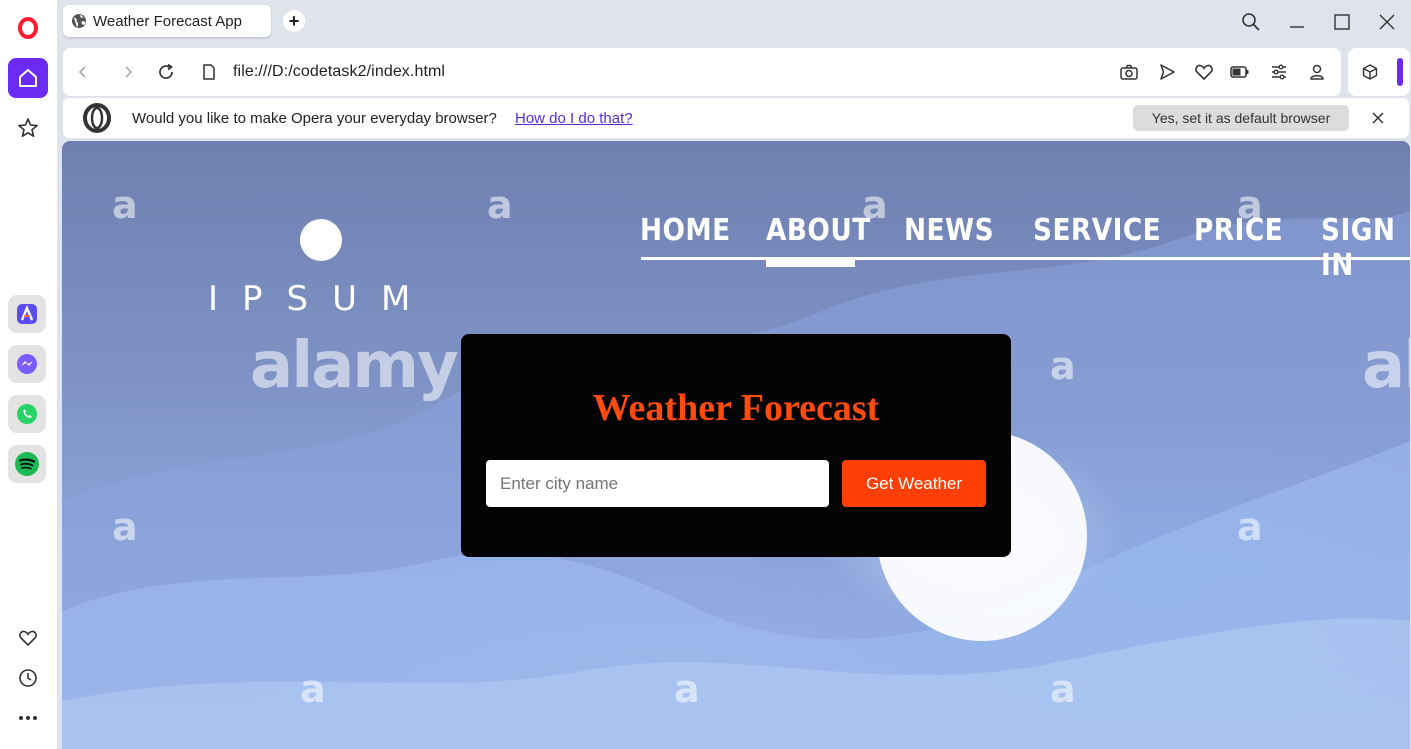  I want to click on tab-title: Weather Forecast App, so click(167, 21).